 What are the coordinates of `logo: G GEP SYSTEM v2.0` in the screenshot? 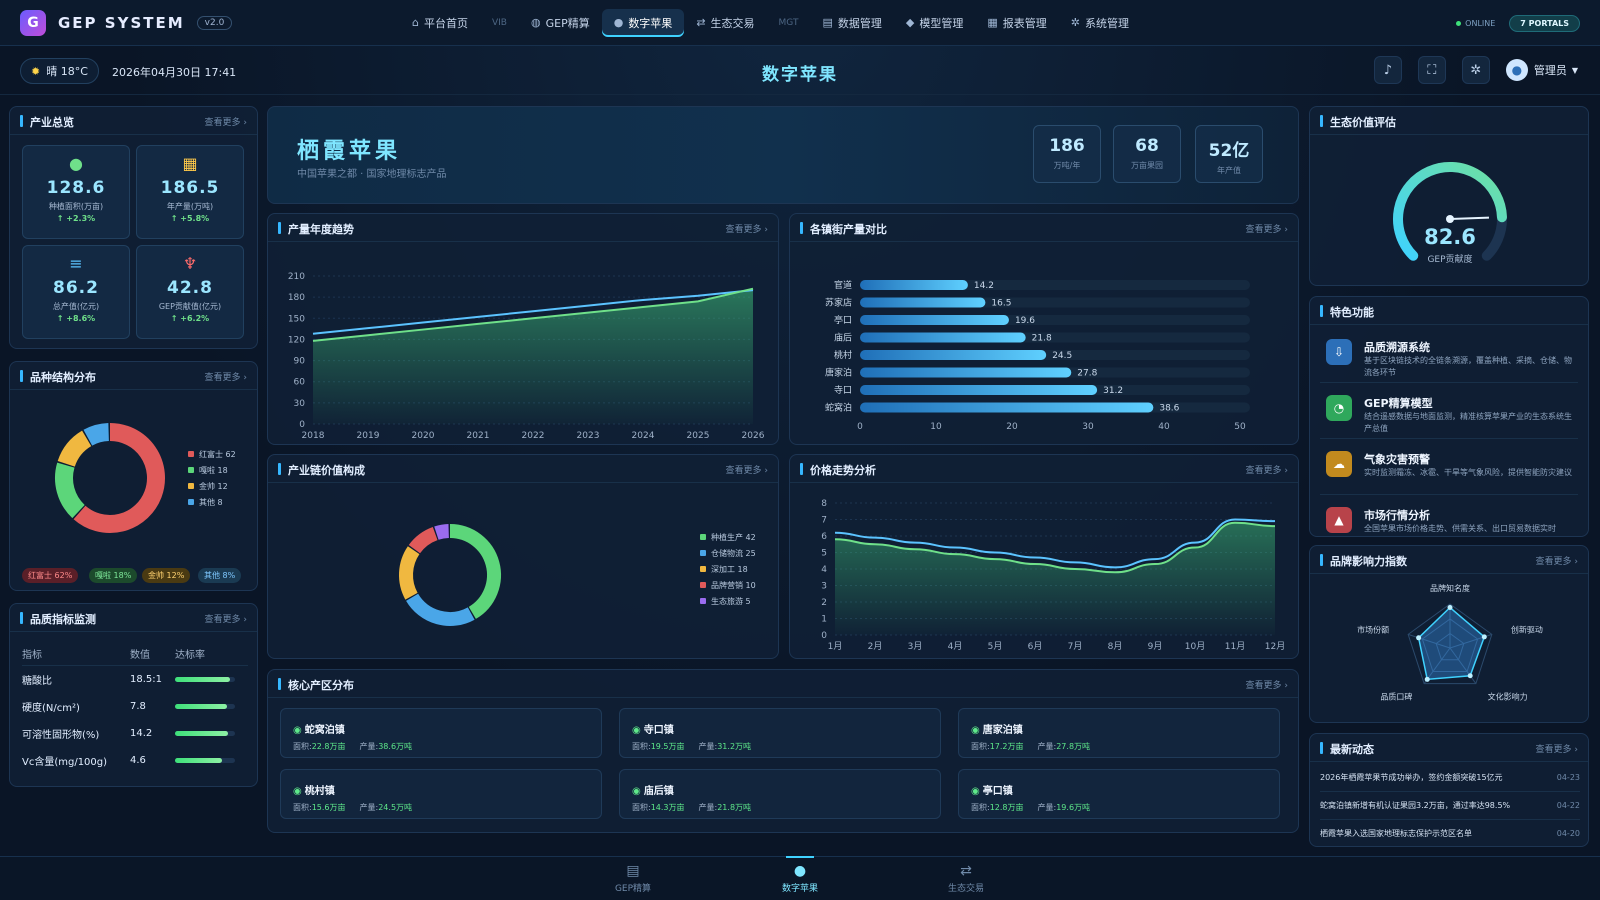 It's located at (210, 22).